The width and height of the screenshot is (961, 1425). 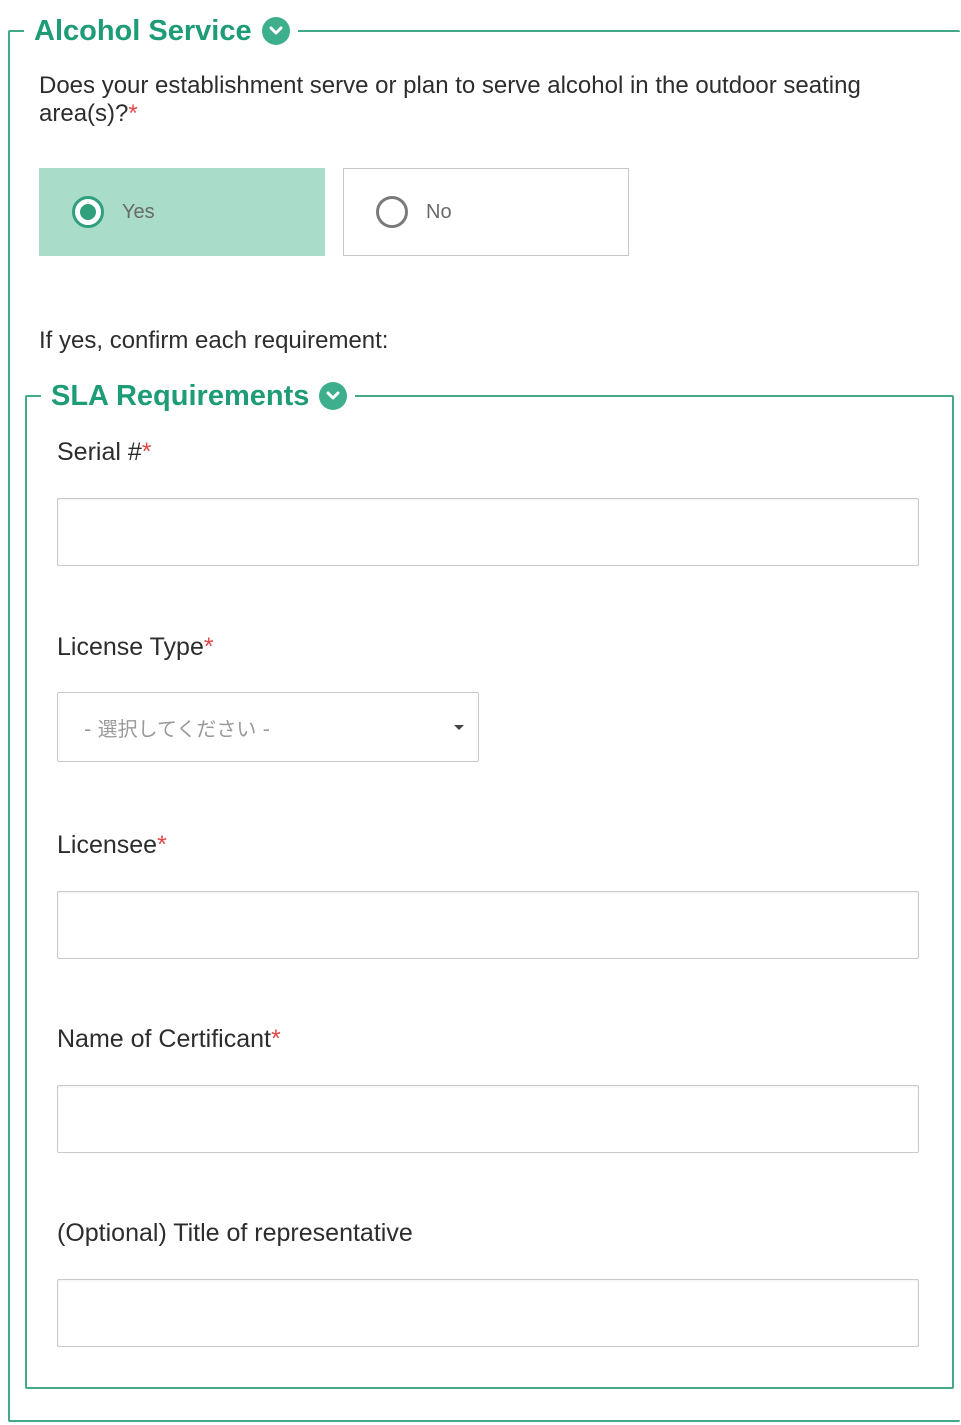 I want to click on licensee-input, so click(x=488, y=925).